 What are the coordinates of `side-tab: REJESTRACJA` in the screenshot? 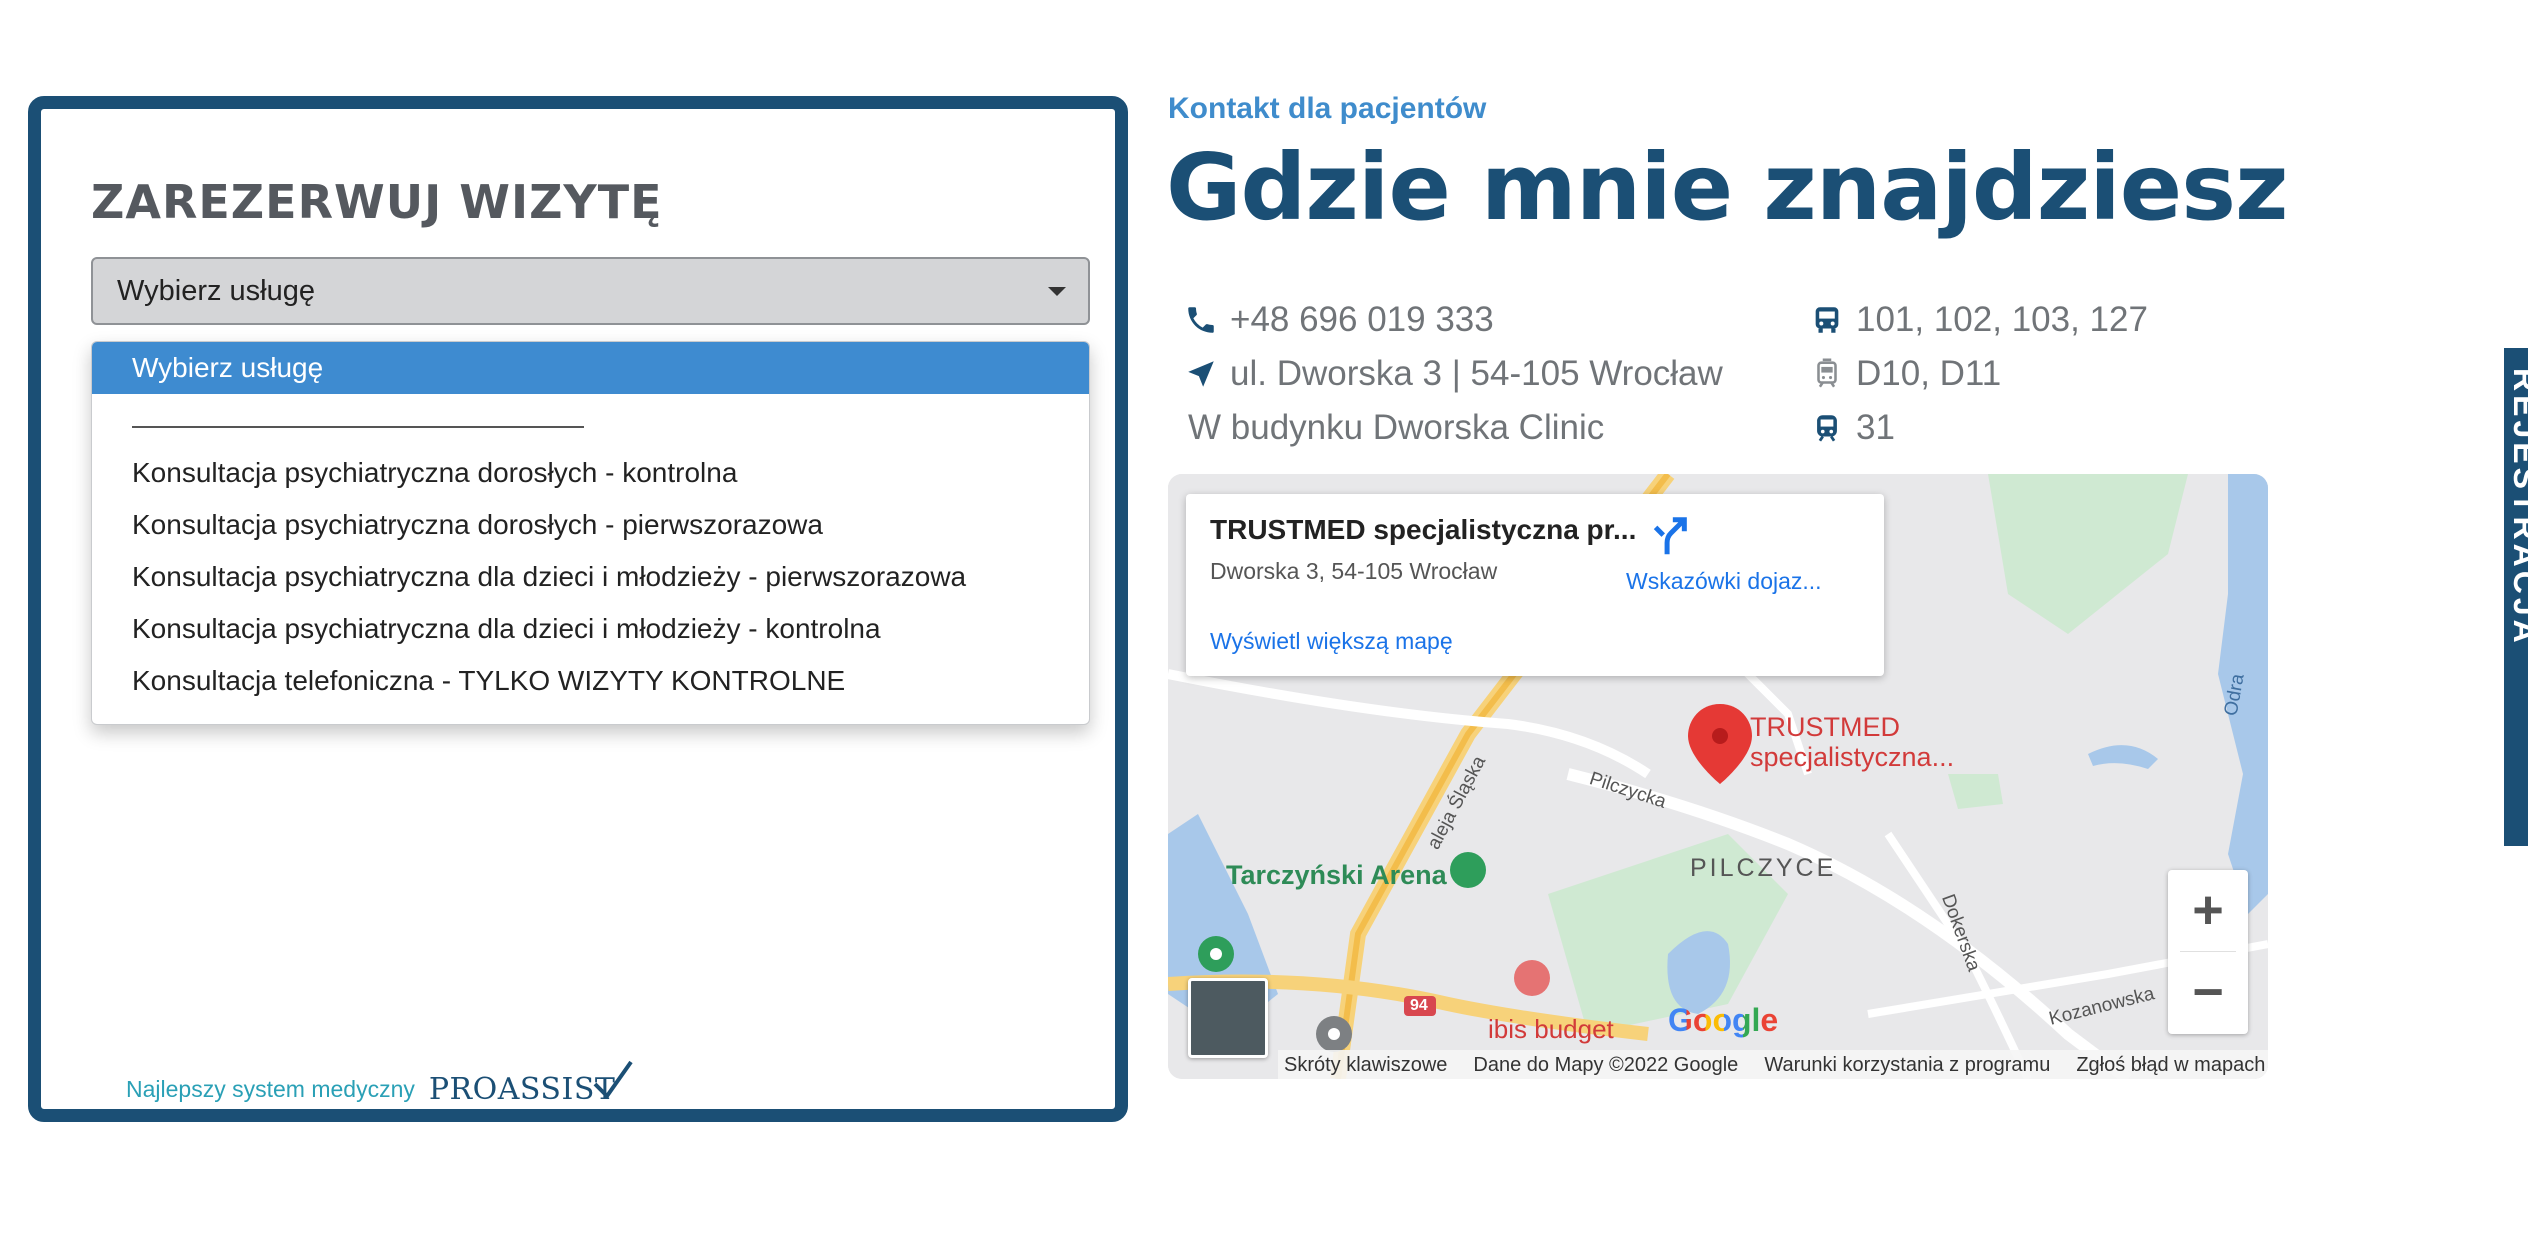 It's located at (2516, 597).